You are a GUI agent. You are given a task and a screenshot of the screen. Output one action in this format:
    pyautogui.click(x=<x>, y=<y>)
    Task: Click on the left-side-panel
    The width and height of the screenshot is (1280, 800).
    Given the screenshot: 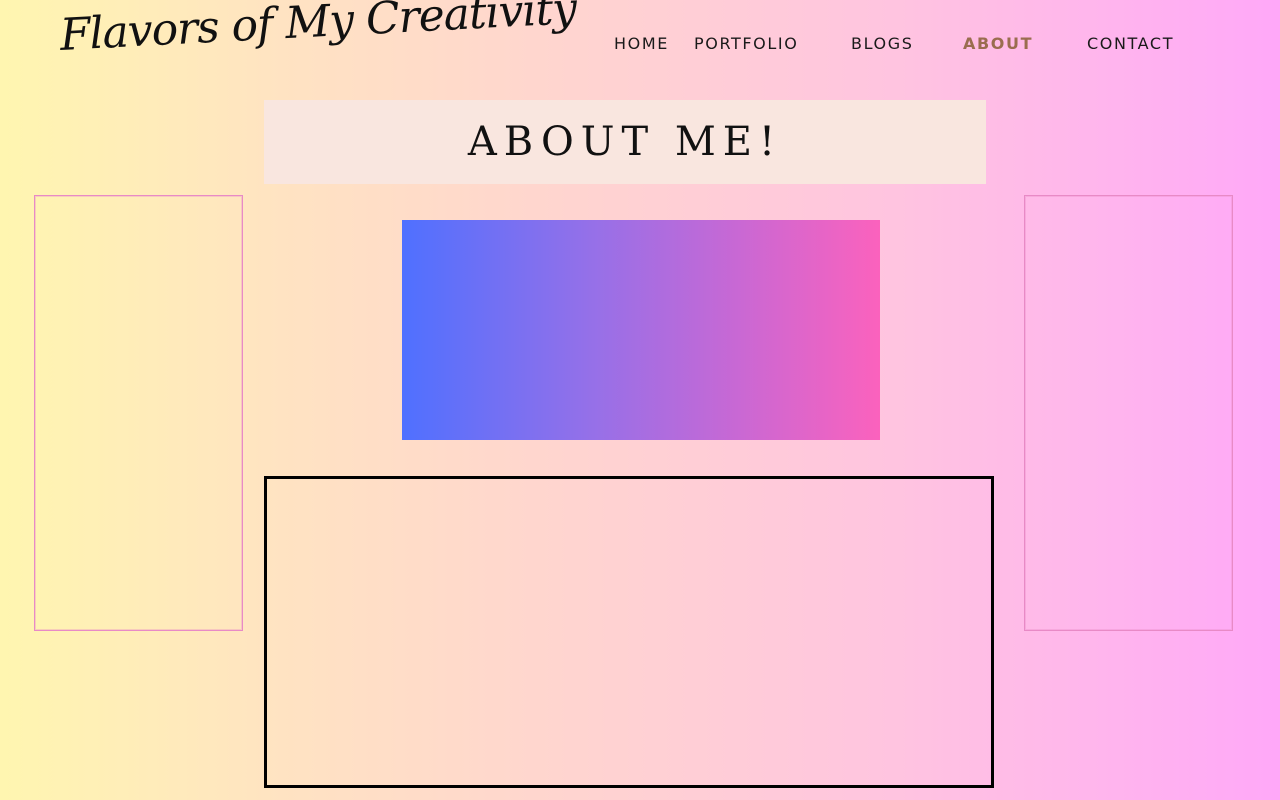 What is the action you would take?
    pyautogui.click(x=138, y=413)
    